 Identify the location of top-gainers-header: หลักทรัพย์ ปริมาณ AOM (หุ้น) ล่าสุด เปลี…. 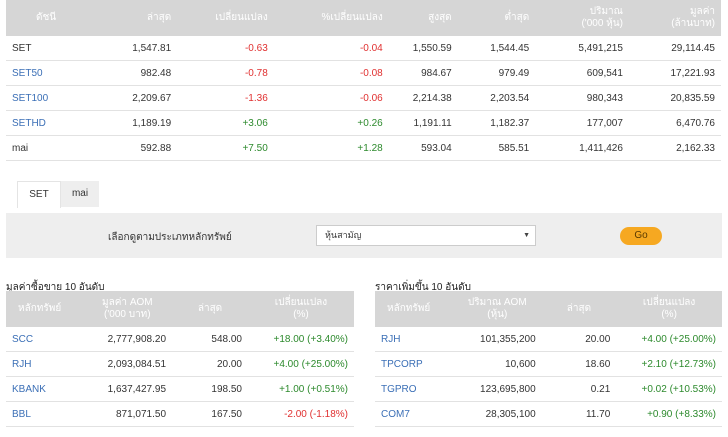
(548, 309).